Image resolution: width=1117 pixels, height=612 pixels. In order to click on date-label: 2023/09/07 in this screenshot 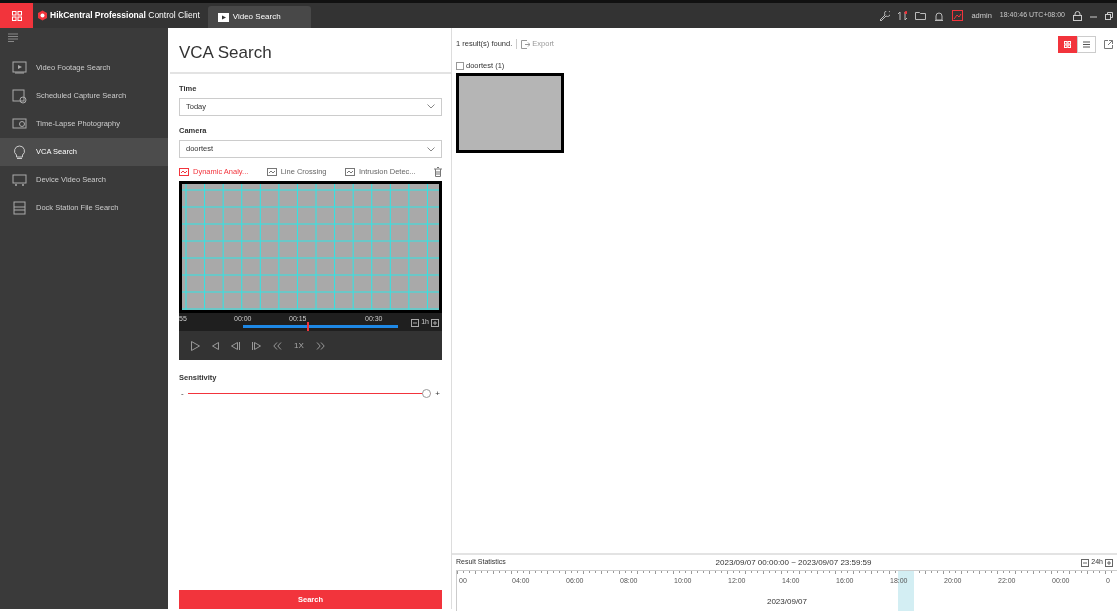, I will do `click(786, 601)`.